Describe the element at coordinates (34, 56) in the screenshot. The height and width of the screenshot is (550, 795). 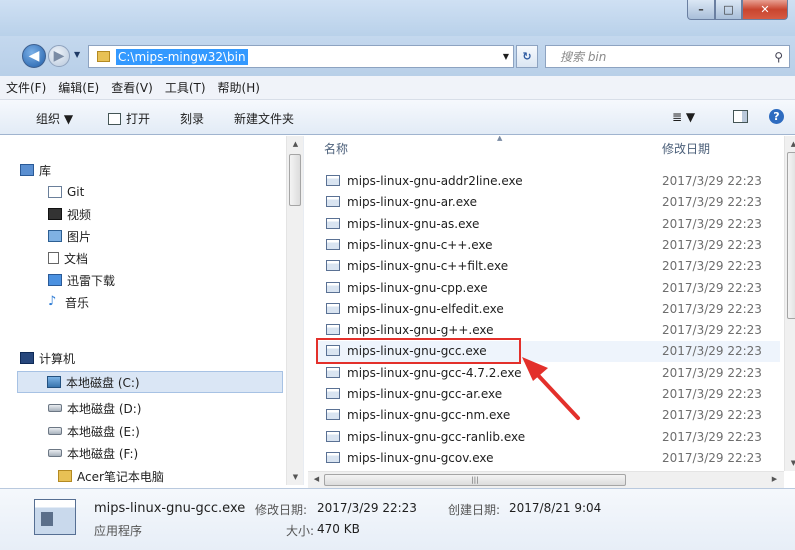
I see `back-button: ◀` at that location.